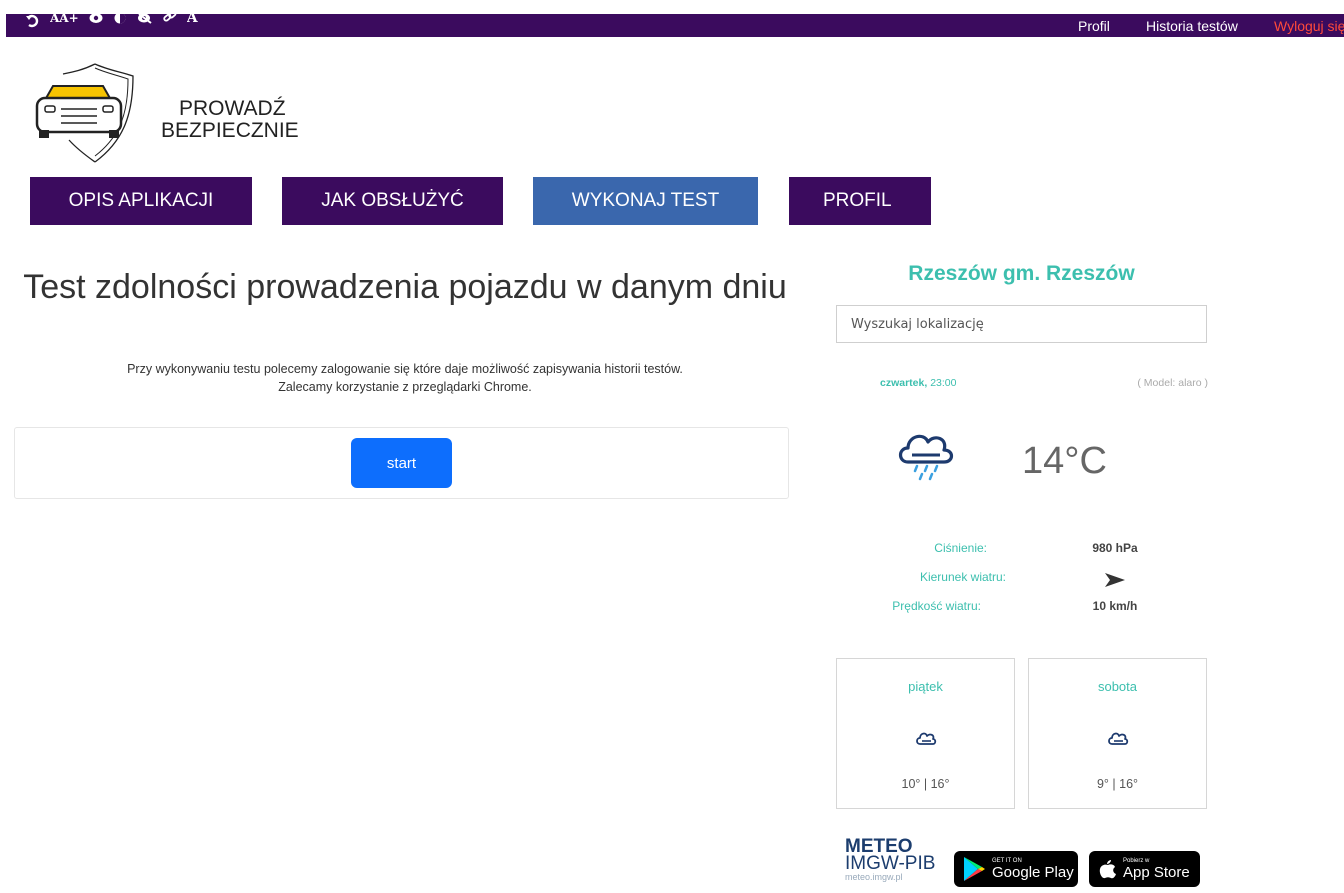 Image resolution: width=1344 pixels, height=893 pixels. I want to click on weather-day: czwartek,, so click(904, 383).